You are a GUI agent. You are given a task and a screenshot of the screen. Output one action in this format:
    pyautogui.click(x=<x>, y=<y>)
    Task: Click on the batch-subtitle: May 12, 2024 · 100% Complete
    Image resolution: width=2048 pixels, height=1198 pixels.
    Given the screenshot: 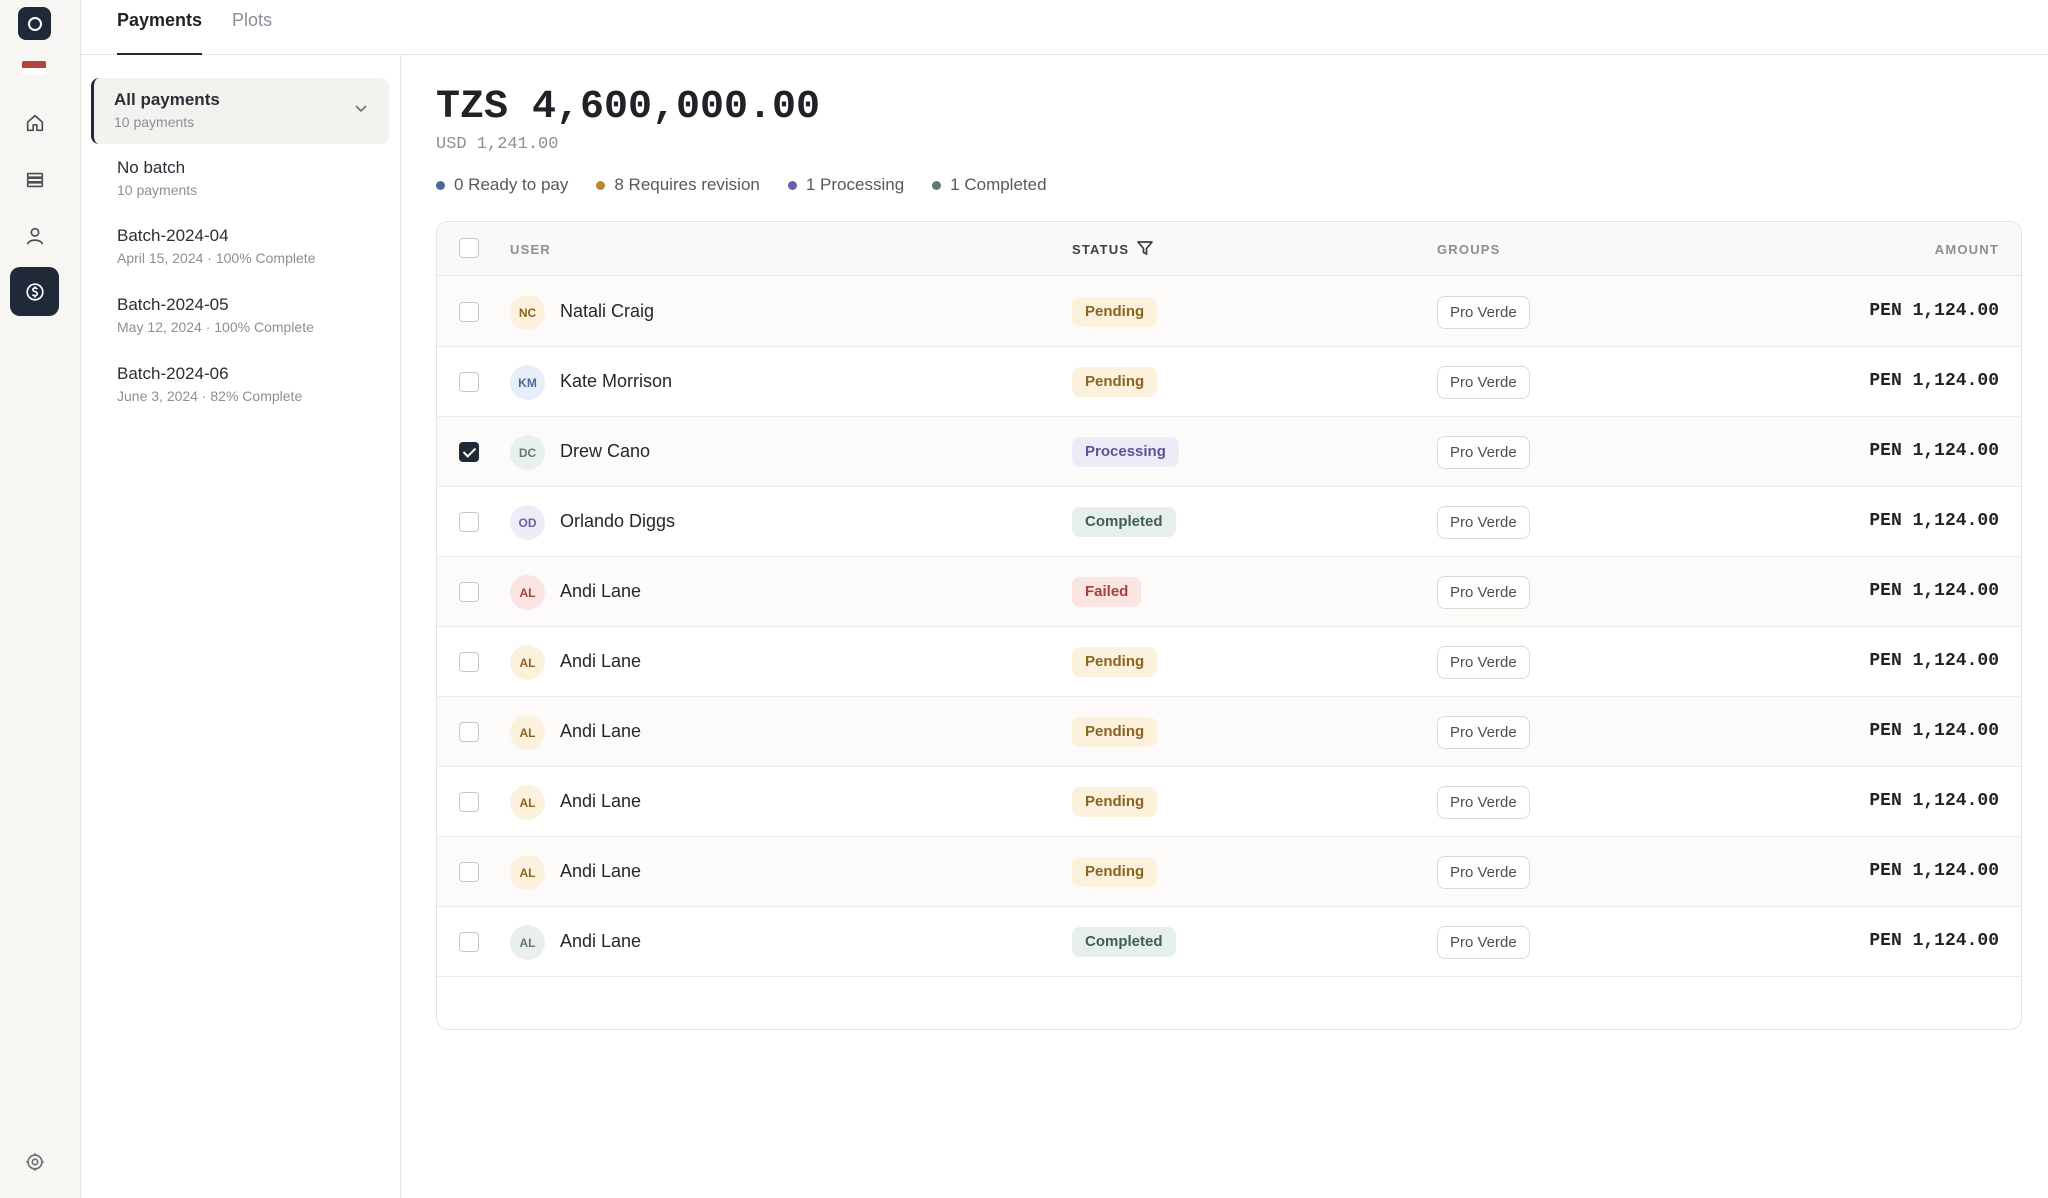 What is the action you would take?
    pyautogui.click(x=215, y=327)
    